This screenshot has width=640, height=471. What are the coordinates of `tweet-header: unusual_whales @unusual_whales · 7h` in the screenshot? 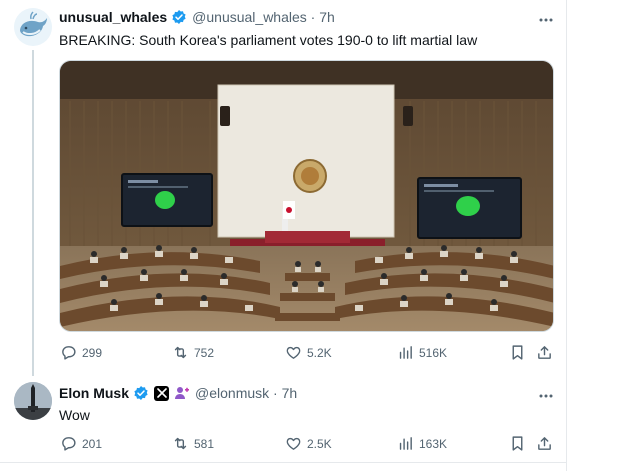 It's located at (197, 17).